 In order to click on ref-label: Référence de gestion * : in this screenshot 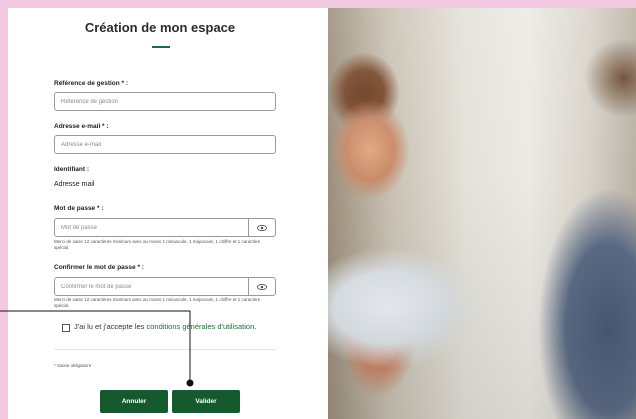, I will do `click(91, 83)`.